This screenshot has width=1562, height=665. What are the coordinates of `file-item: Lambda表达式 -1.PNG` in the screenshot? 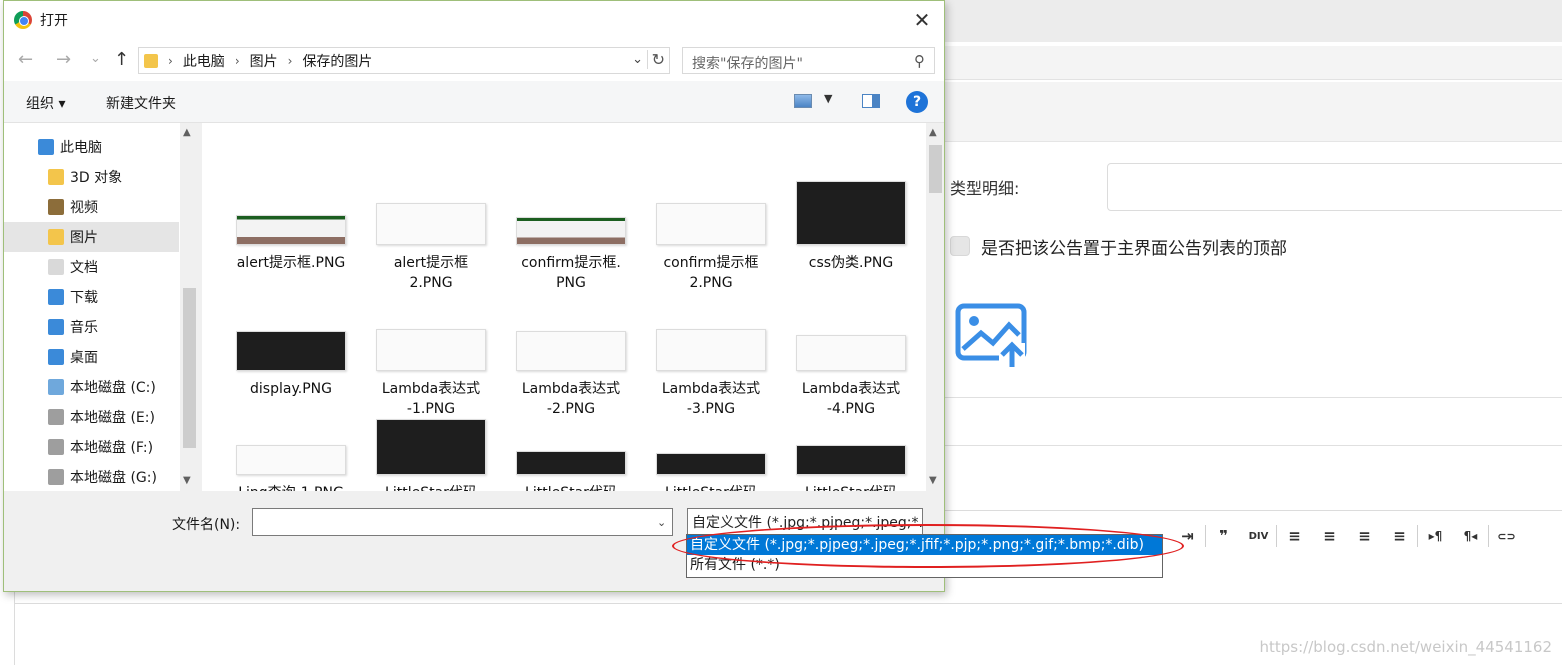 It's located at (431, 374).